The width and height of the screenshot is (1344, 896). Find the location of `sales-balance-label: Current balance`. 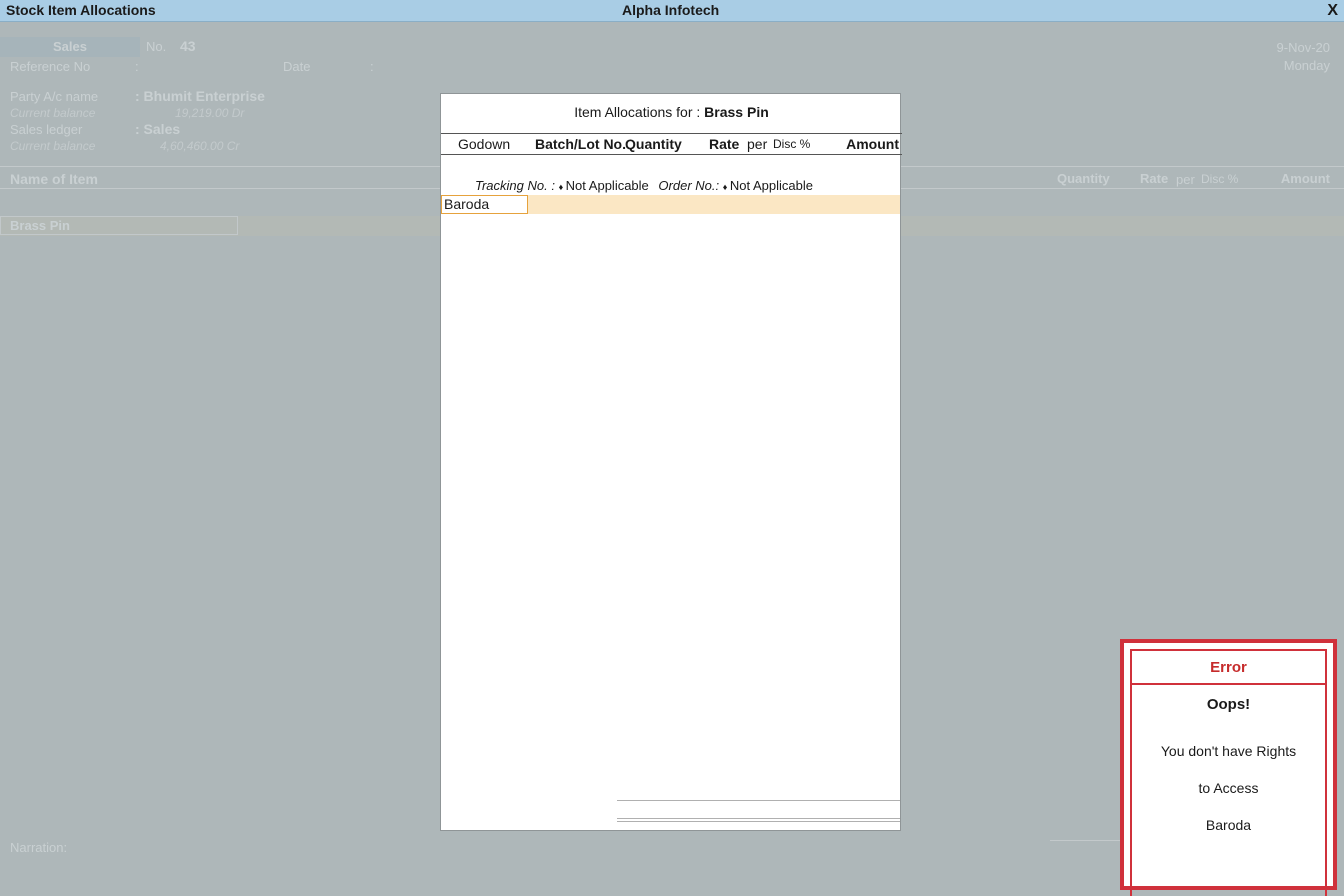

sales-balance-label: Current balance is located at coordinates (53, 146).